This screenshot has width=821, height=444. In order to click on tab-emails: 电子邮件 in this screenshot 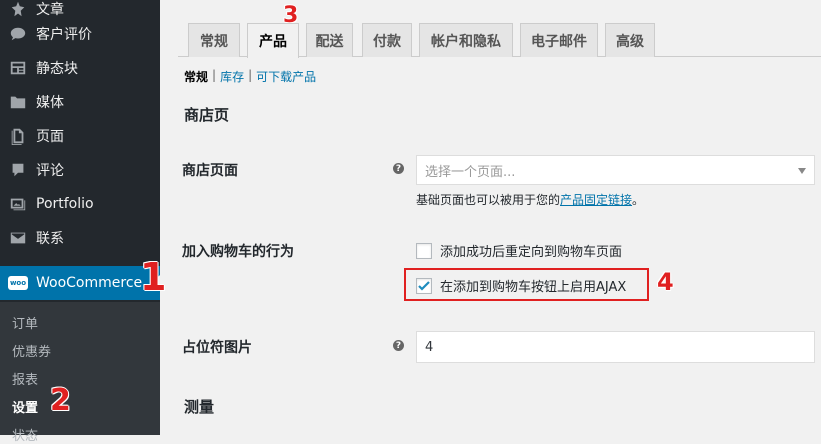, I will do `click(559, 40)`.